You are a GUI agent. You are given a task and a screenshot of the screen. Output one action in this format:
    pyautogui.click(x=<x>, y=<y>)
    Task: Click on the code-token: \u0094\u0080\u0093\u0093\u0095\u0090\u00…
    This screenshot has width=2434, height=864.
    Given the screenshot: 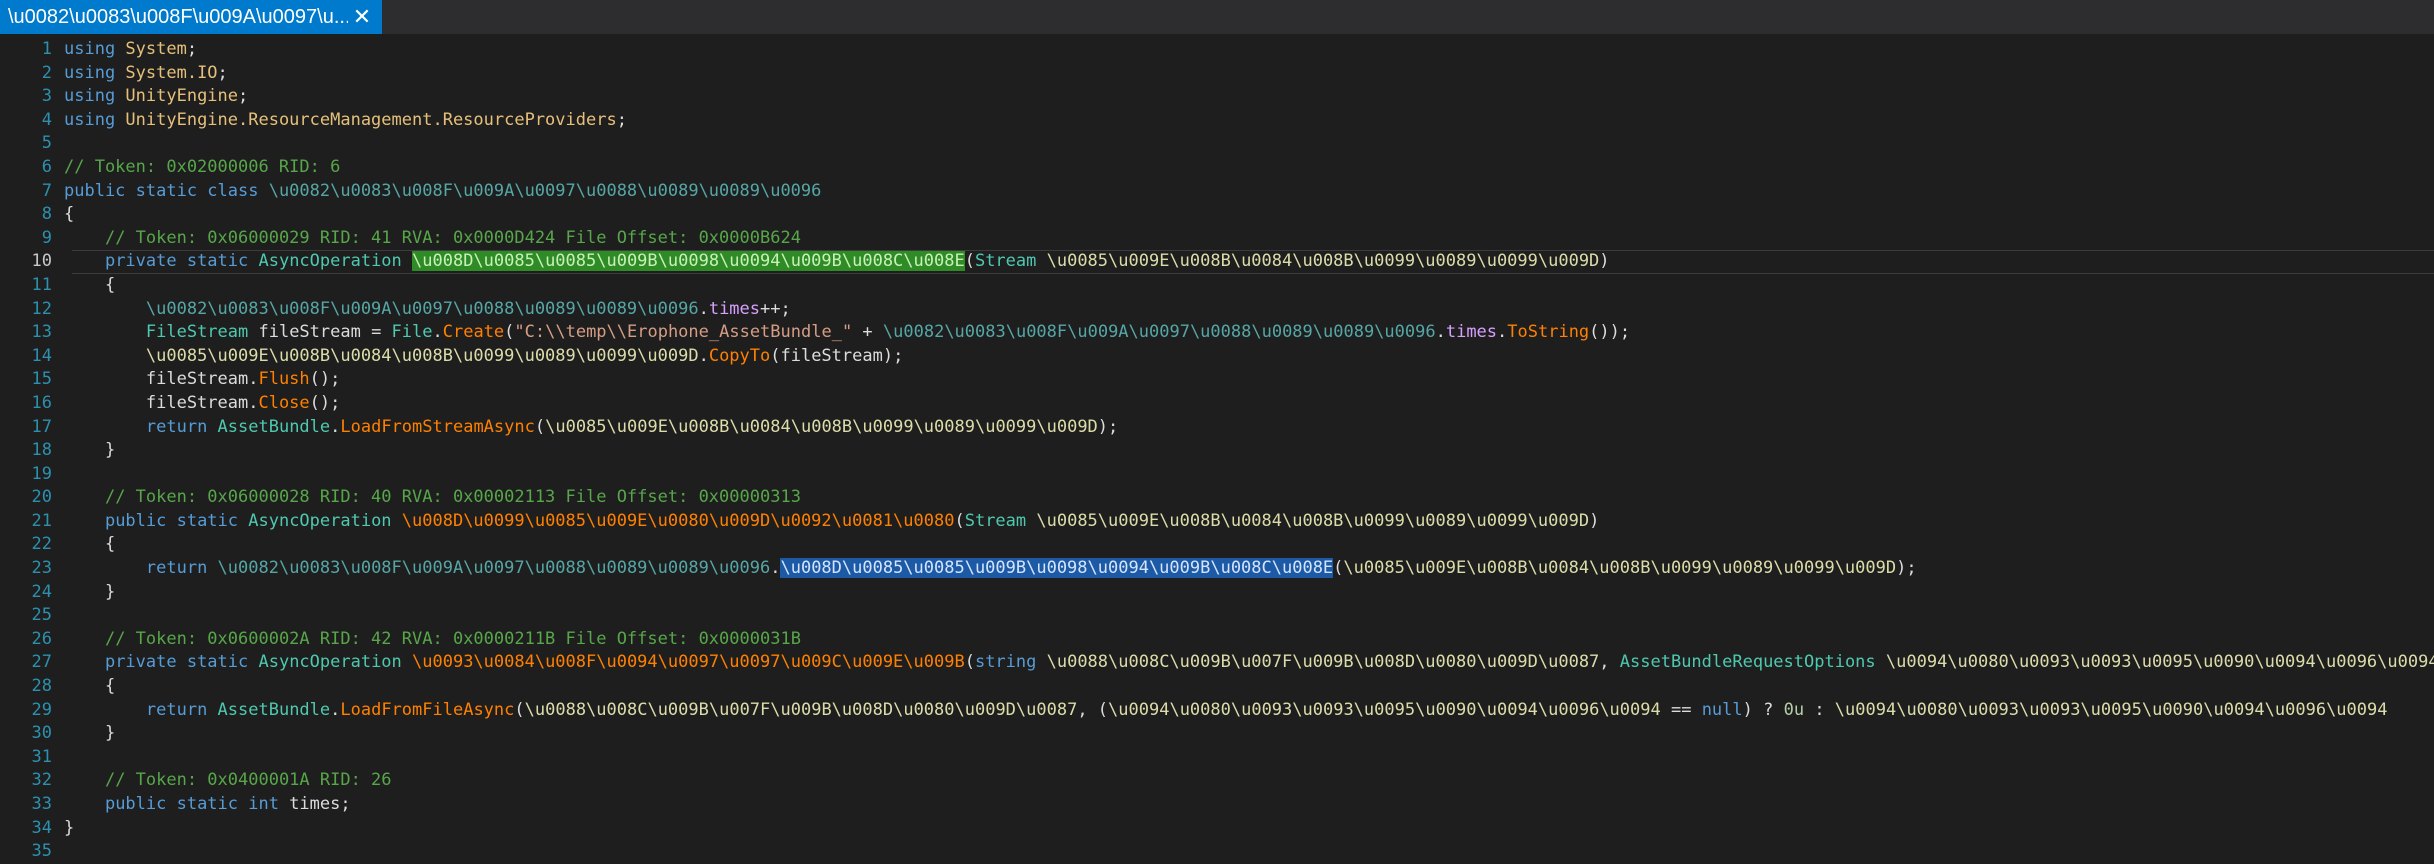 What is the action you would take?
    pyautogui.click(x=1384, y=709)
    